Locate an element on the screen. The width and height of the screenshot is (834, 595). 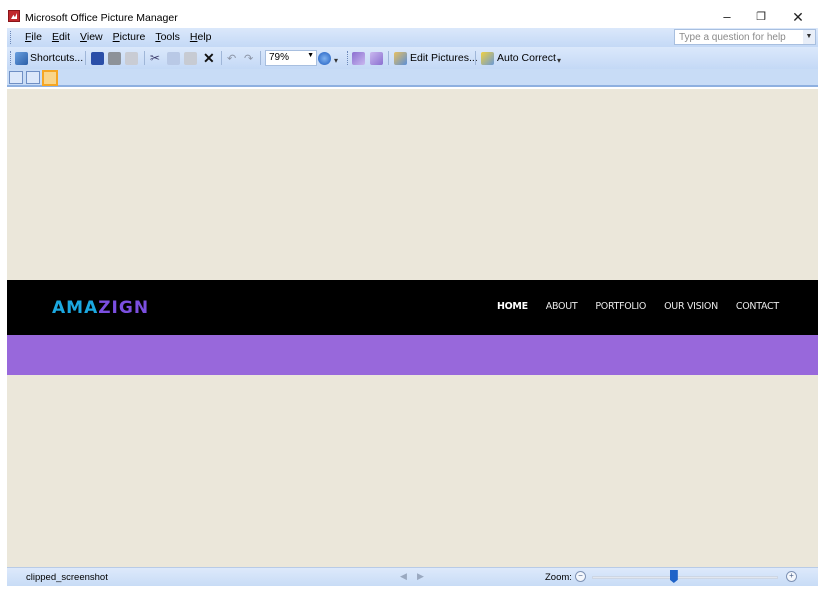
zoom-out-icon: − is located at coordinates (580, 576).